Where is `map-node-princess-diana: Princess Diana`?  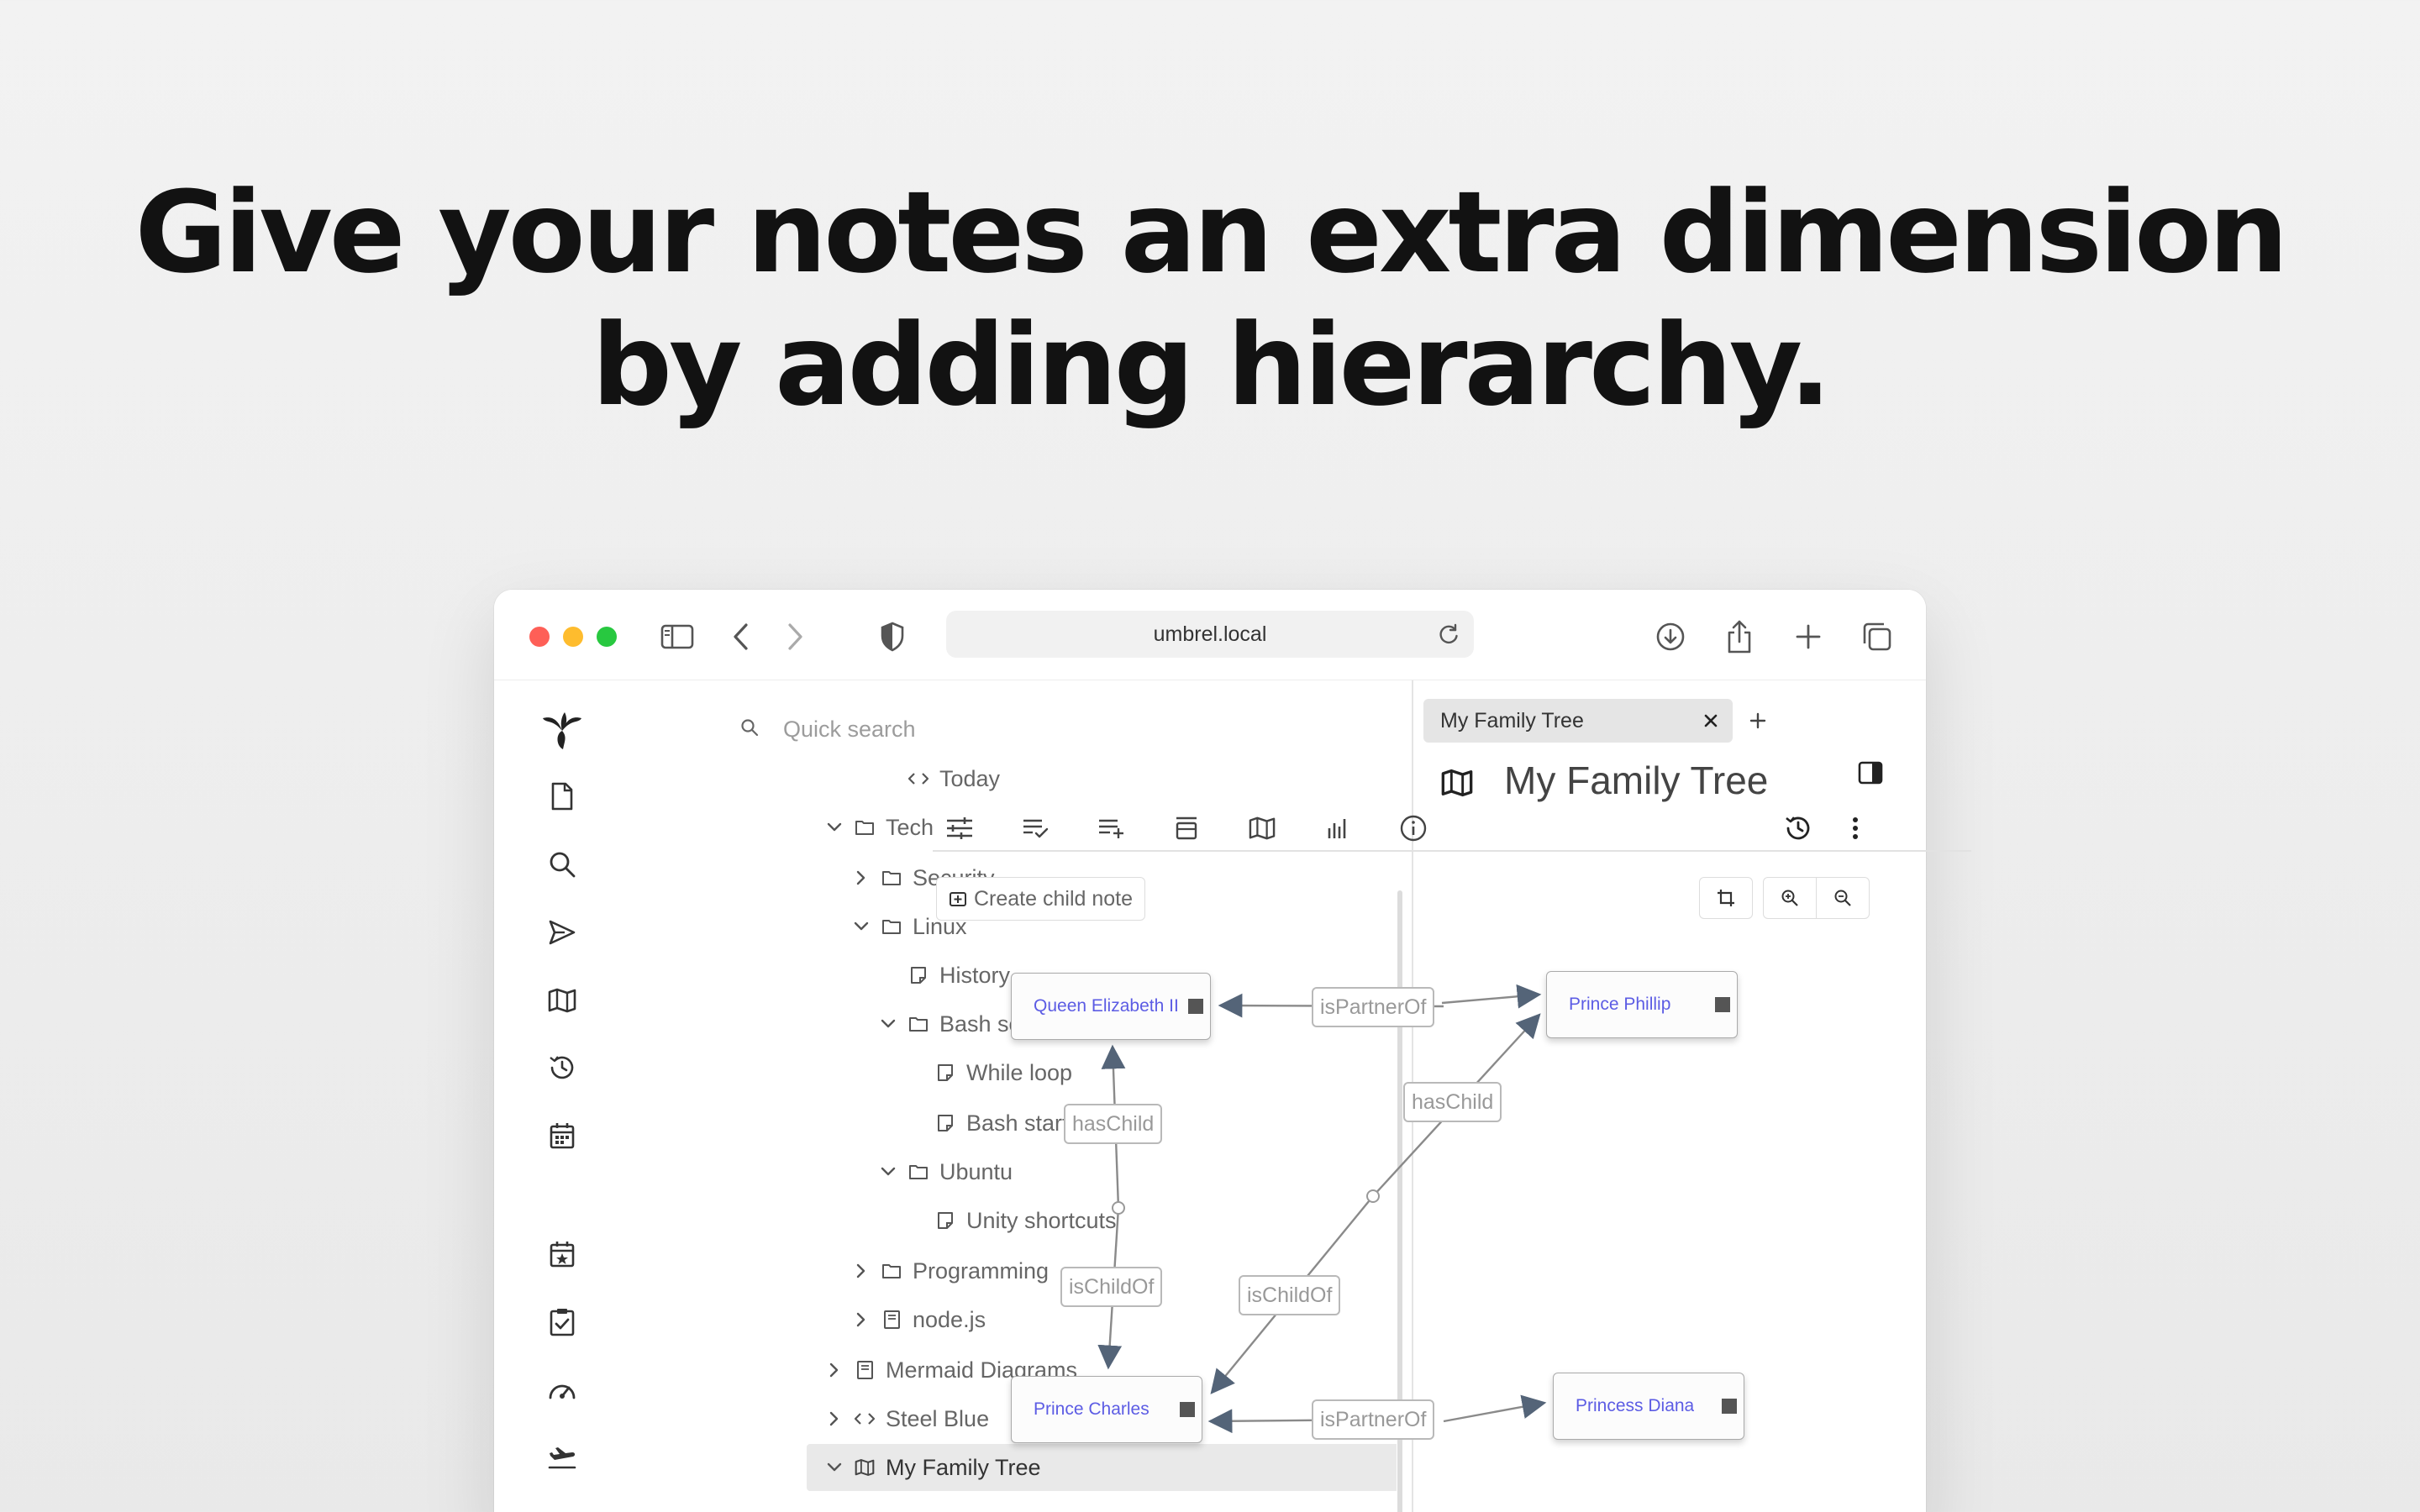 map-node-princess-diana: Princess Diana is located at coordinates (1649, 1406).